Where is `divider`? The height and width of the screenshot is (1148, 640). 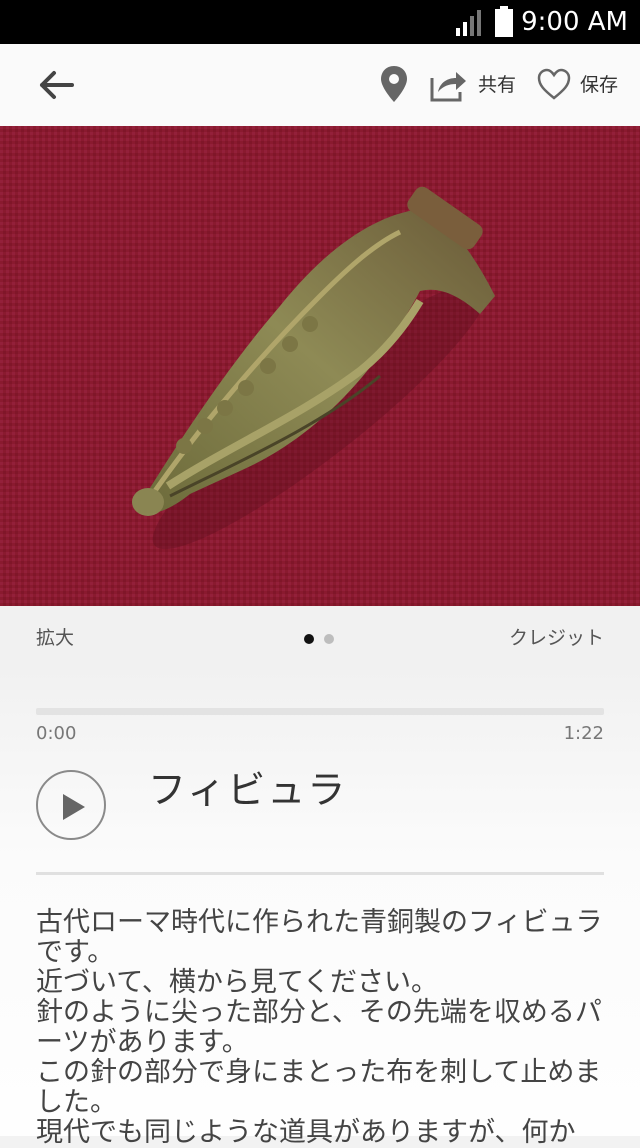 divider is located at coordinates (320, 873).